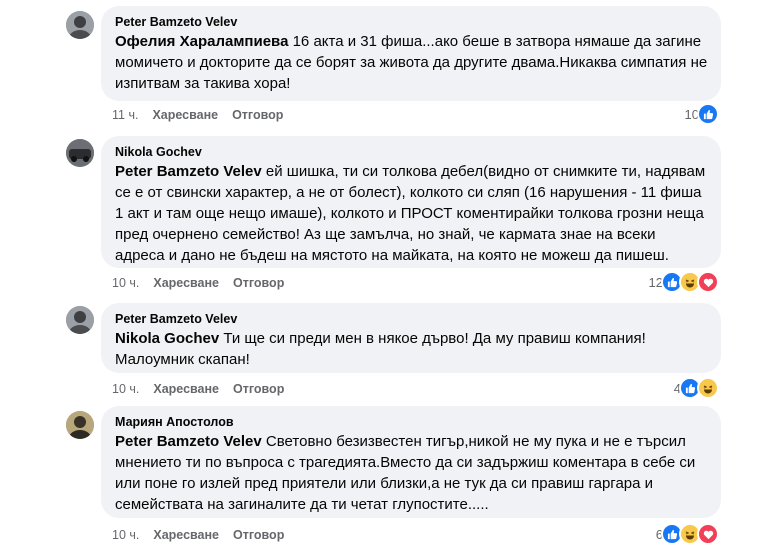 This screenshot has height=545, width=765. Describe the element at coordinates (687, 534) in the screenshot. I see `reaction-summary: 6` at that location.